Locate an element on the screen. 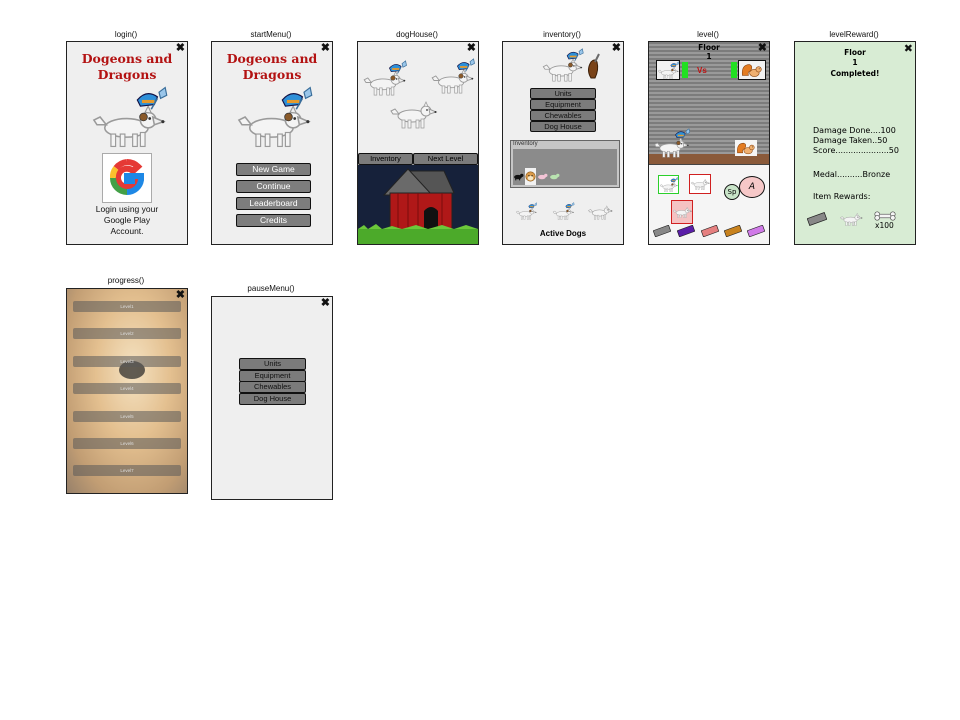 The image size is (960, 720). pausemenu-screen: ✖ Units Equipment Chewables Dog House is located at coordinates (272, 398).